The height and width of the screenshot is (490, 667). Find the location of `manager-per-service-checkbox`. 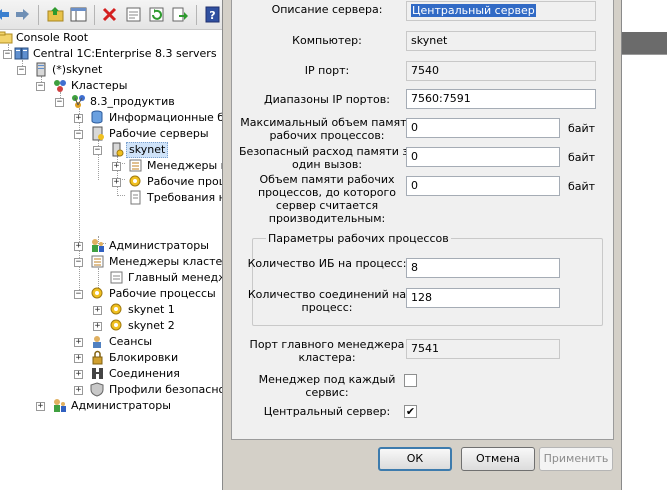

manager-per-service-checkbox is located at coordinates (410, 380).